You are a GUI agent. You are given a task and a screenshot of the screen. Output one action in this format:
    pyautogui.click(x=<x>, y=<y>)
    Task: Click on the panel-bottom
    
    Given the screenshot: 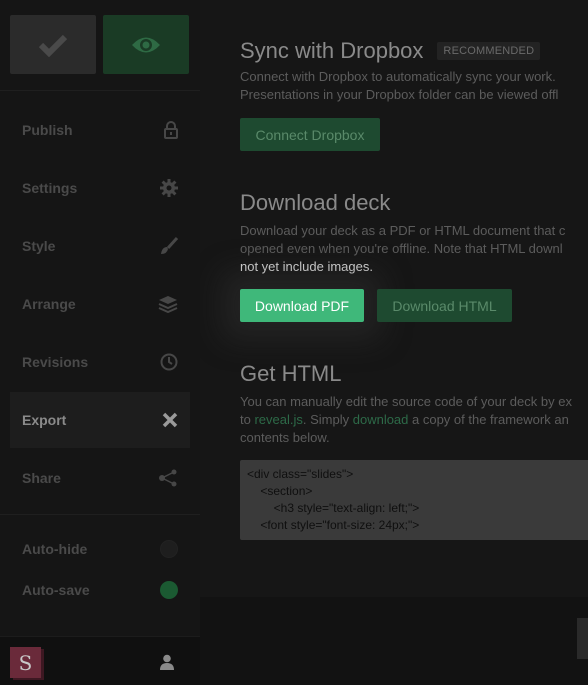 What is the action you would take?
    pyautogui.click(x=394, y=641)
    